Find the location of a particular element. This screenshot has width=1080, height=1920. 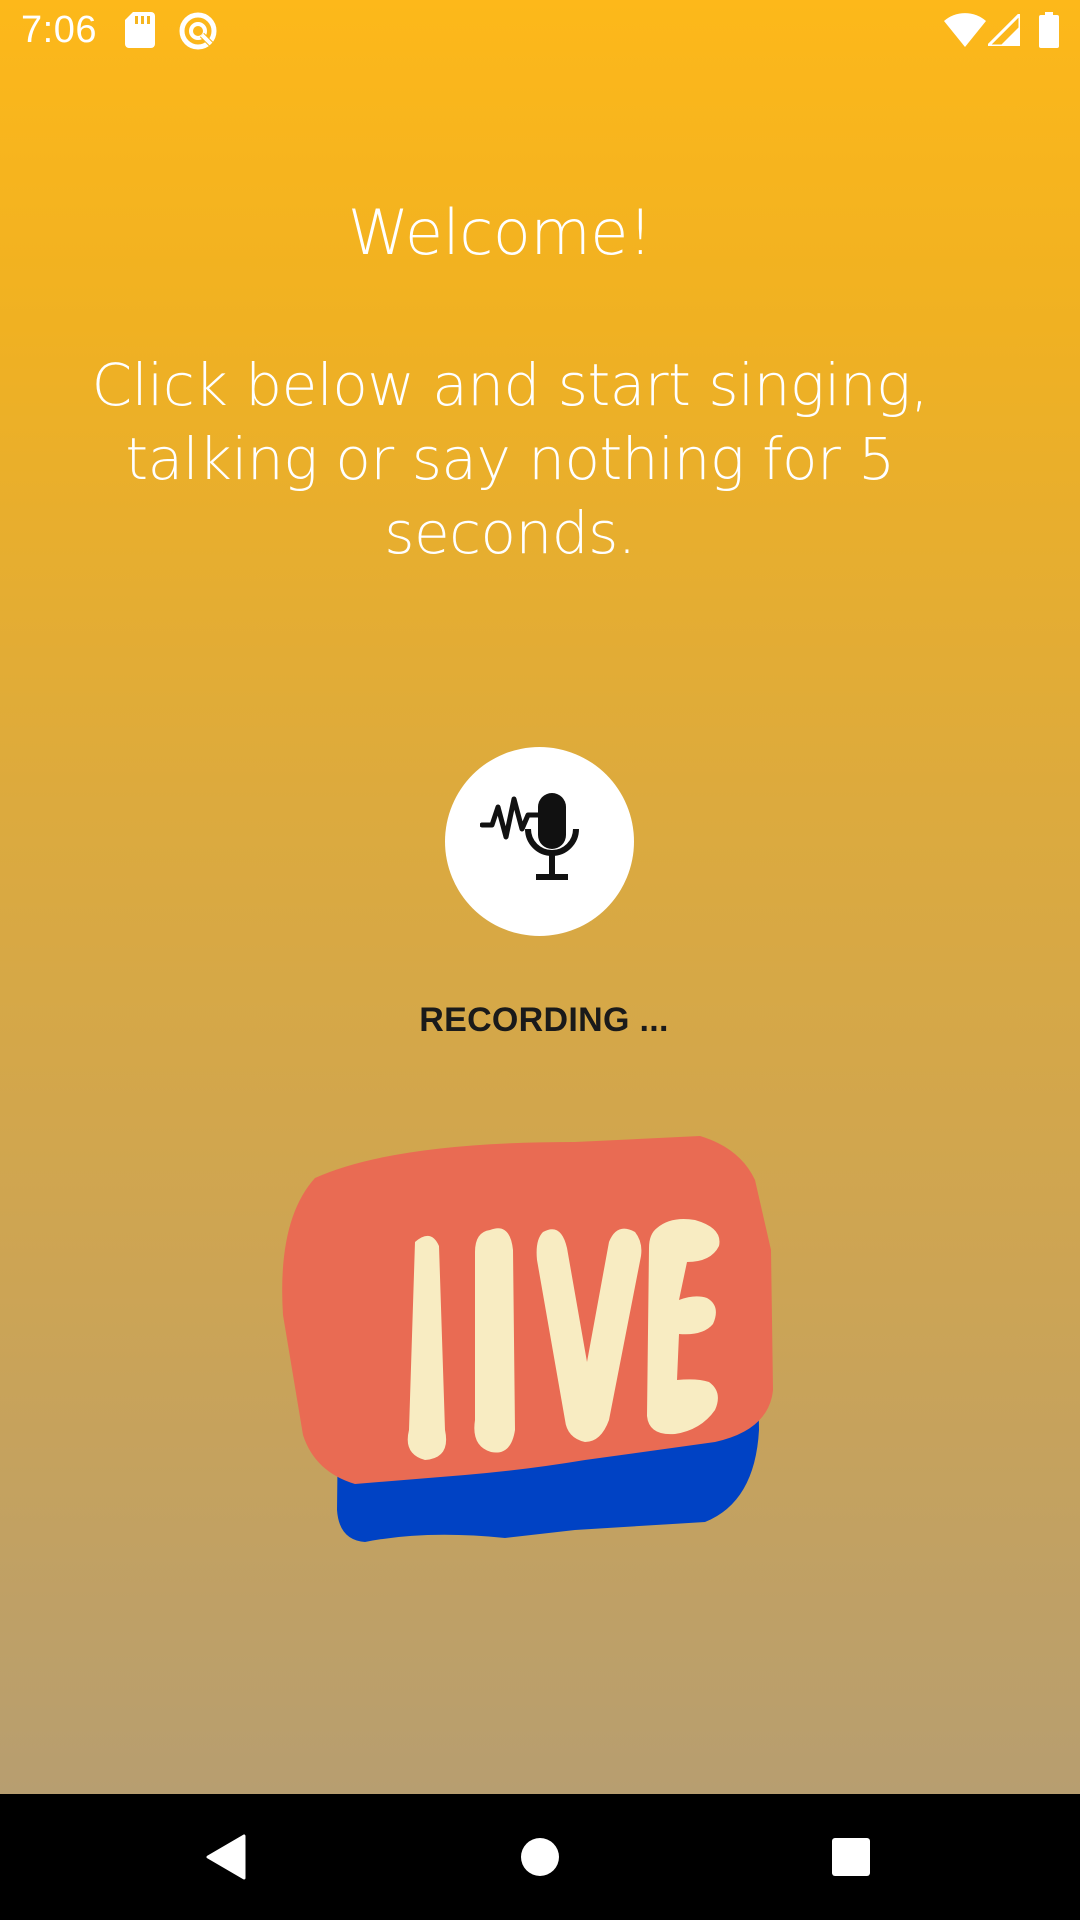

back-icon is located at coordinates (226, 1857).